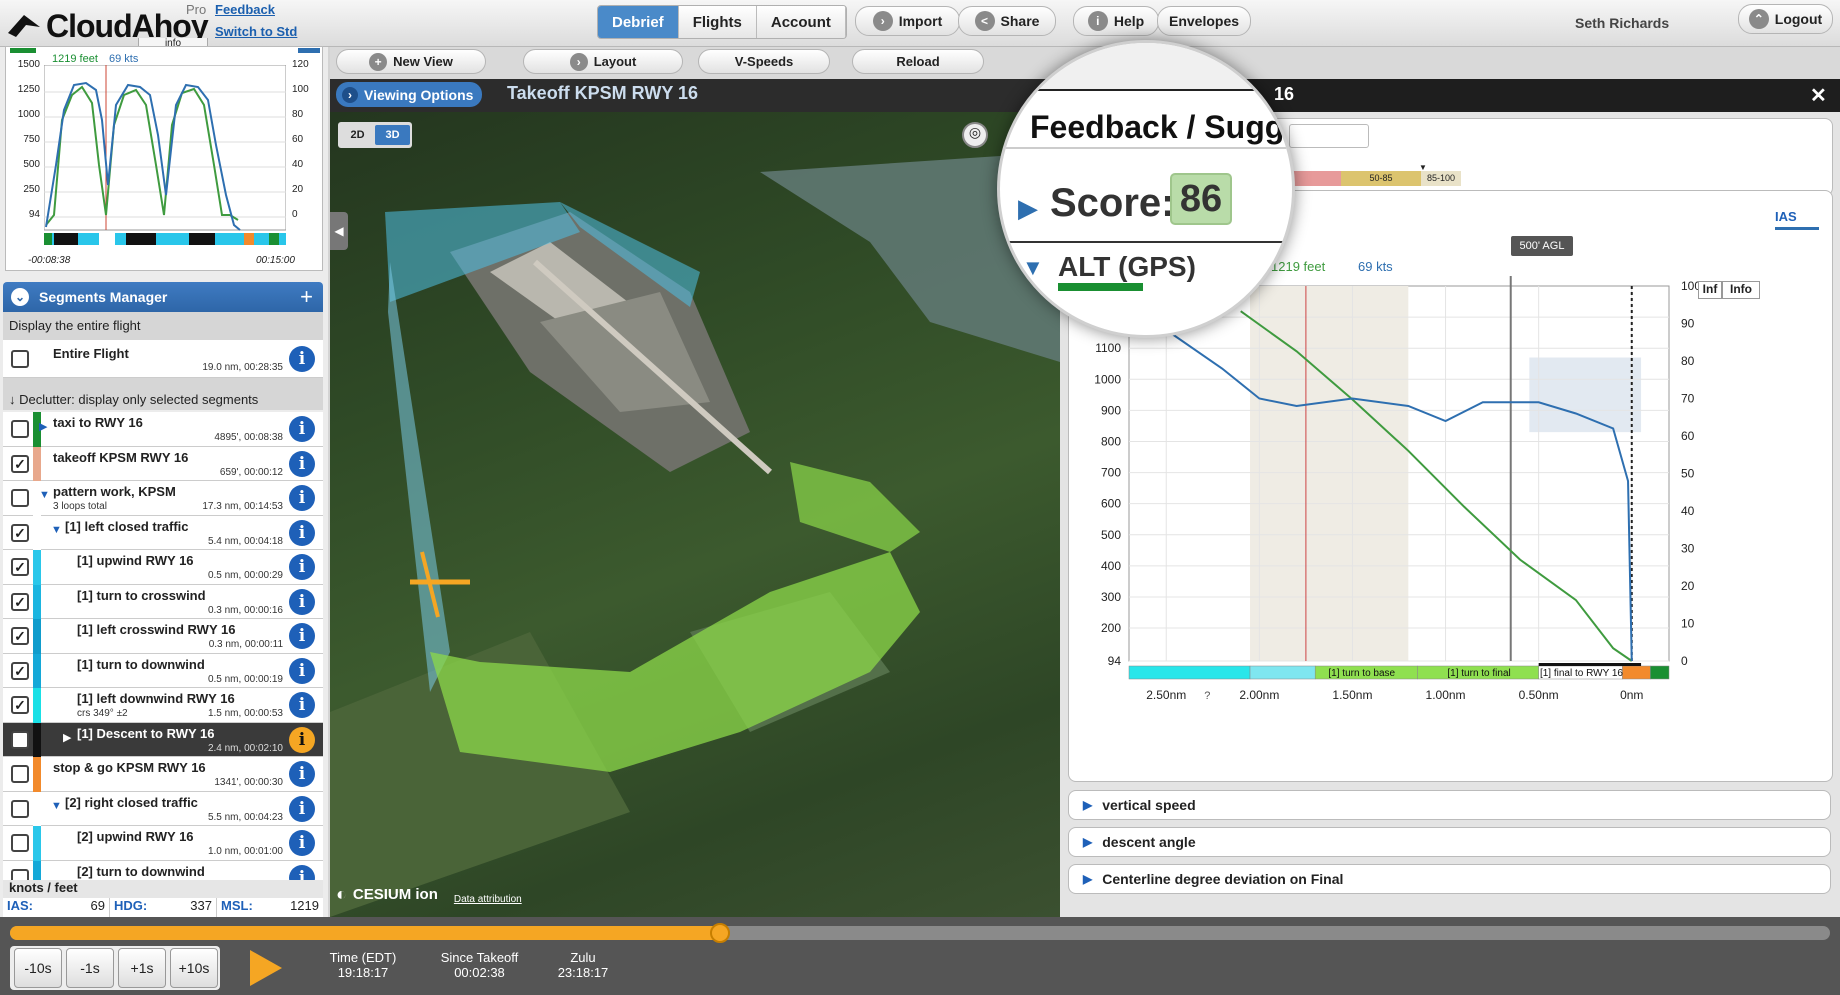  What do you see at coordinates (1449, 805) in the screenshot?
I see `vertical-speed-section: ▶ vertical speed` at bounding box center [1449, 805].